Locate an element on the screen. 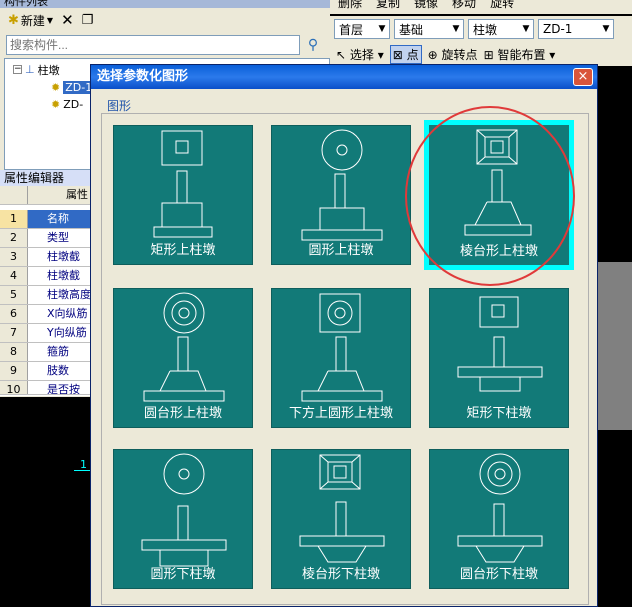 The height and width of the screenshot is (607, 632). component-toolbar: ✱ 新建 ▼ ✕ ❐ is located at coordinates (165, 20).